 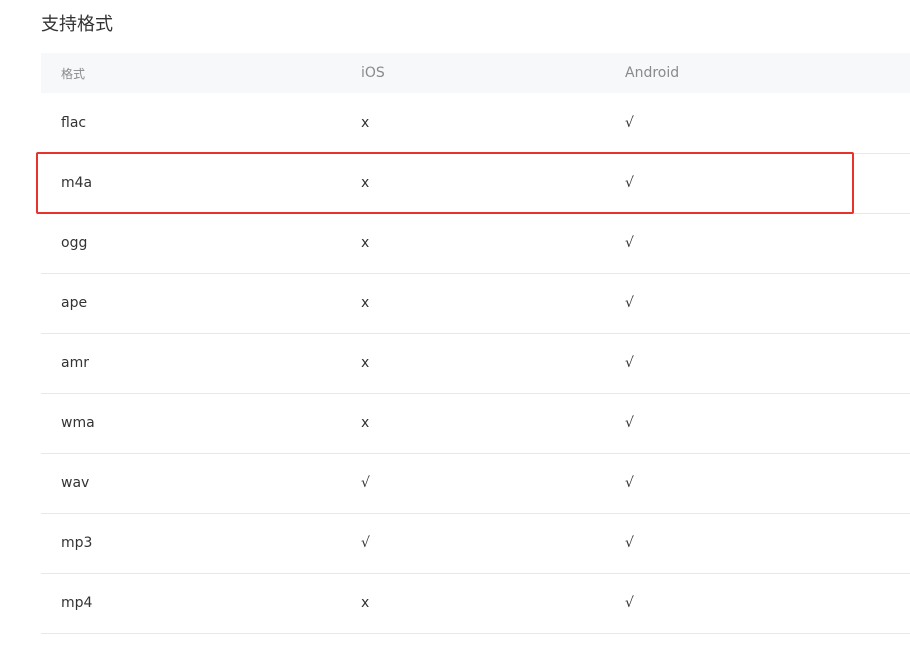 I want to click on table-header-row: 格式 iOS Android, so click(x=475, y=73).